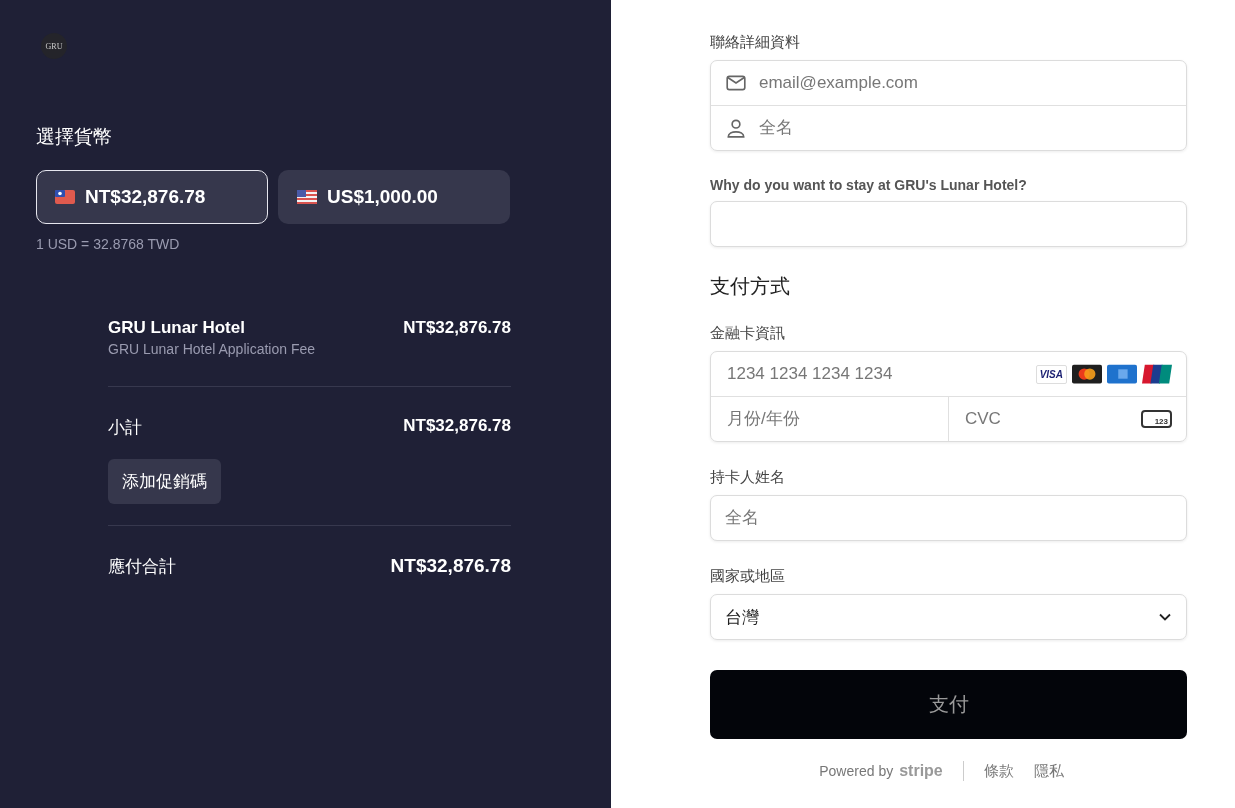 The image size is (1235, 808). Describe the element at coordinates (948, 518) in the screenshot. I see `cardholder-field: 全名` at that location.